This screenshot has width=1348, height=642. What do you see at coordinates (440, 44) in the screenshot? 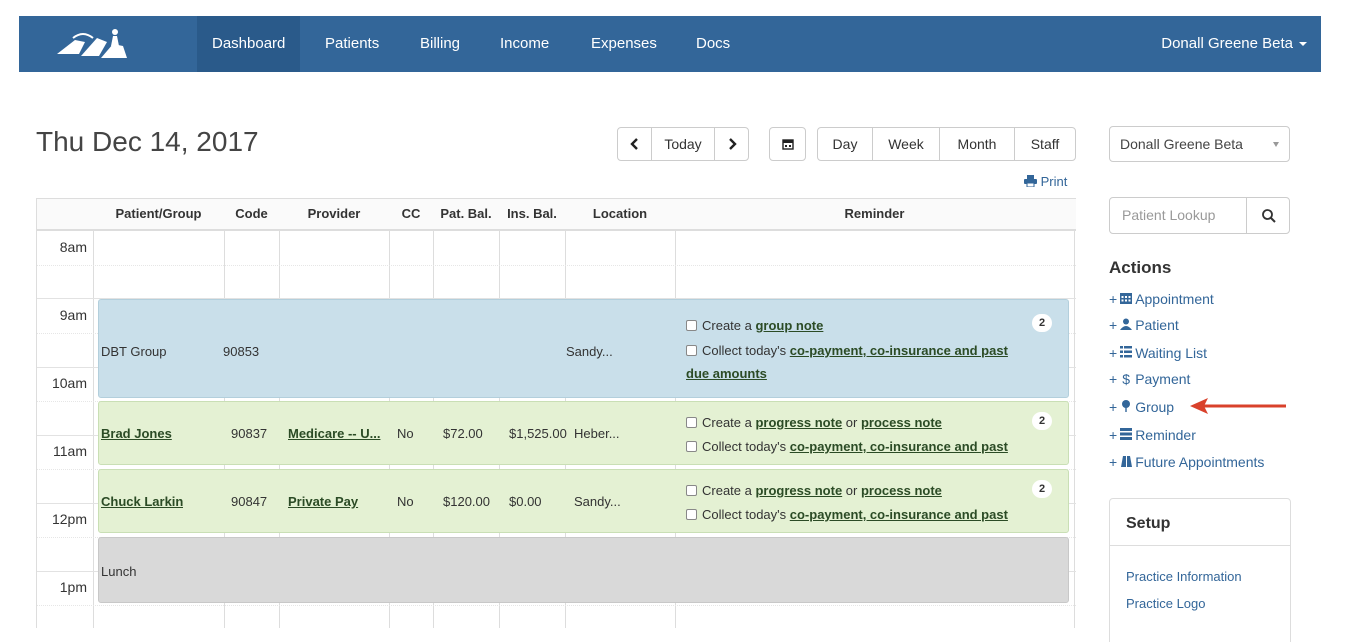
I see `nav-billing: Billing` at bounding box center [440, 44].